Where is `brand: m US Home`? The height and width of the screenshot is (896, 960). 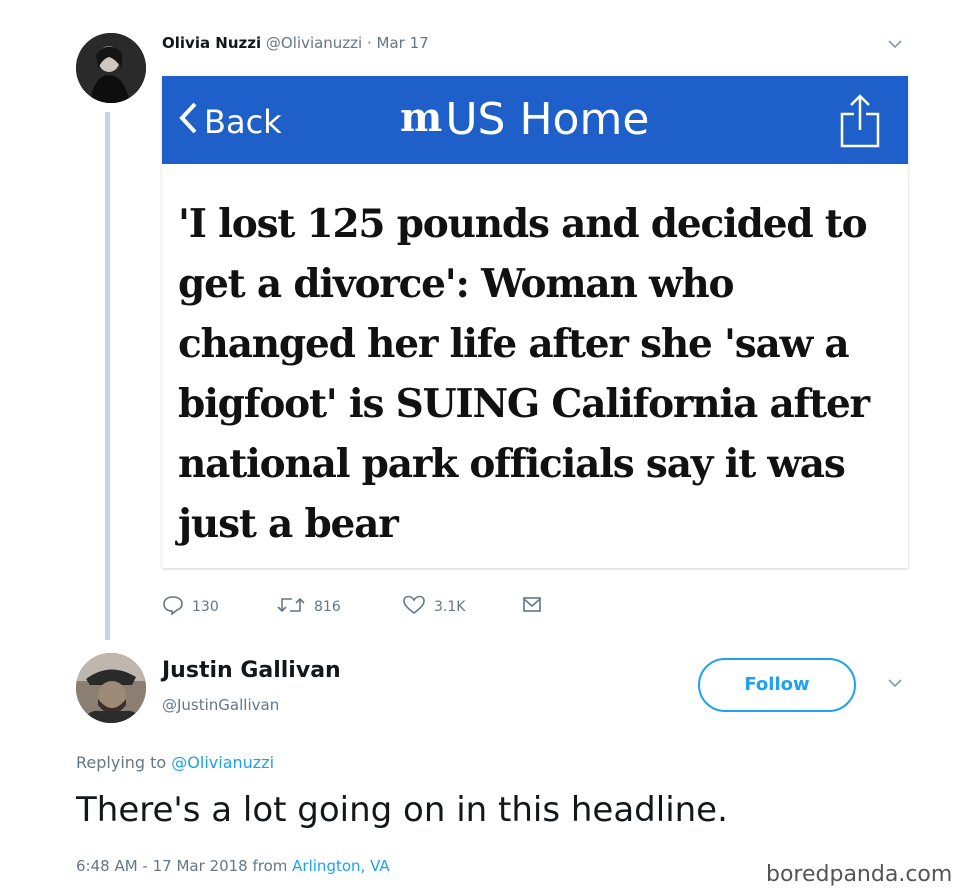 brand: m US Home is located at coordinates (524, 120).